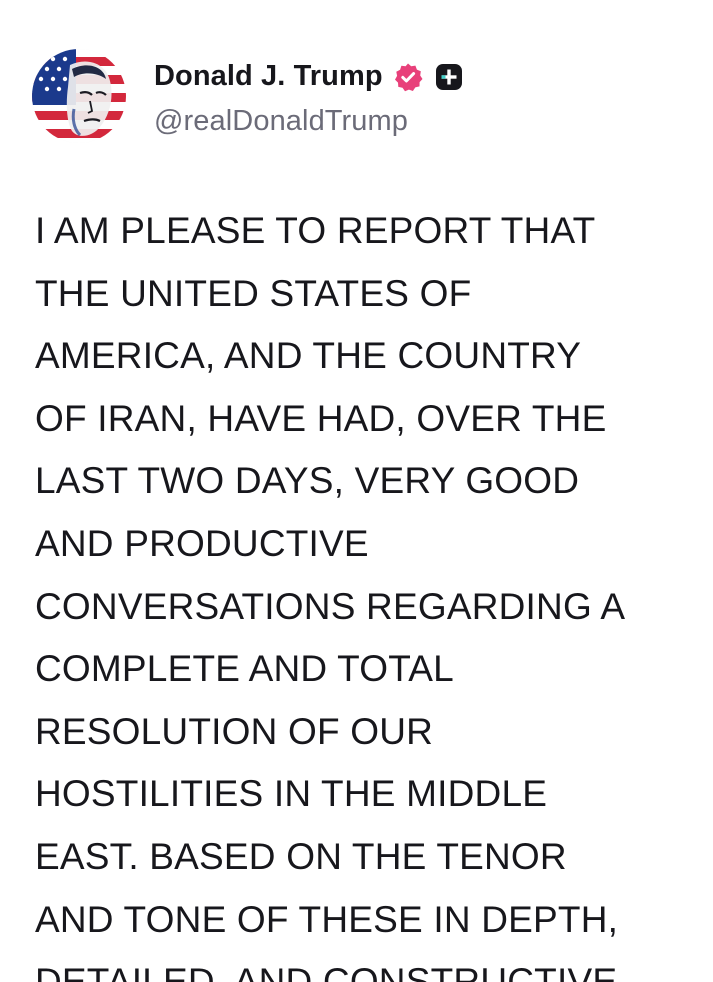 The width and height of the screenshot is (713, 982). What do you see at coordinates (291, 794) in the screenshot?
I see `post-text-line: HOSTILITIES IN THE MIDDLE` at bounding box center [291, 794].